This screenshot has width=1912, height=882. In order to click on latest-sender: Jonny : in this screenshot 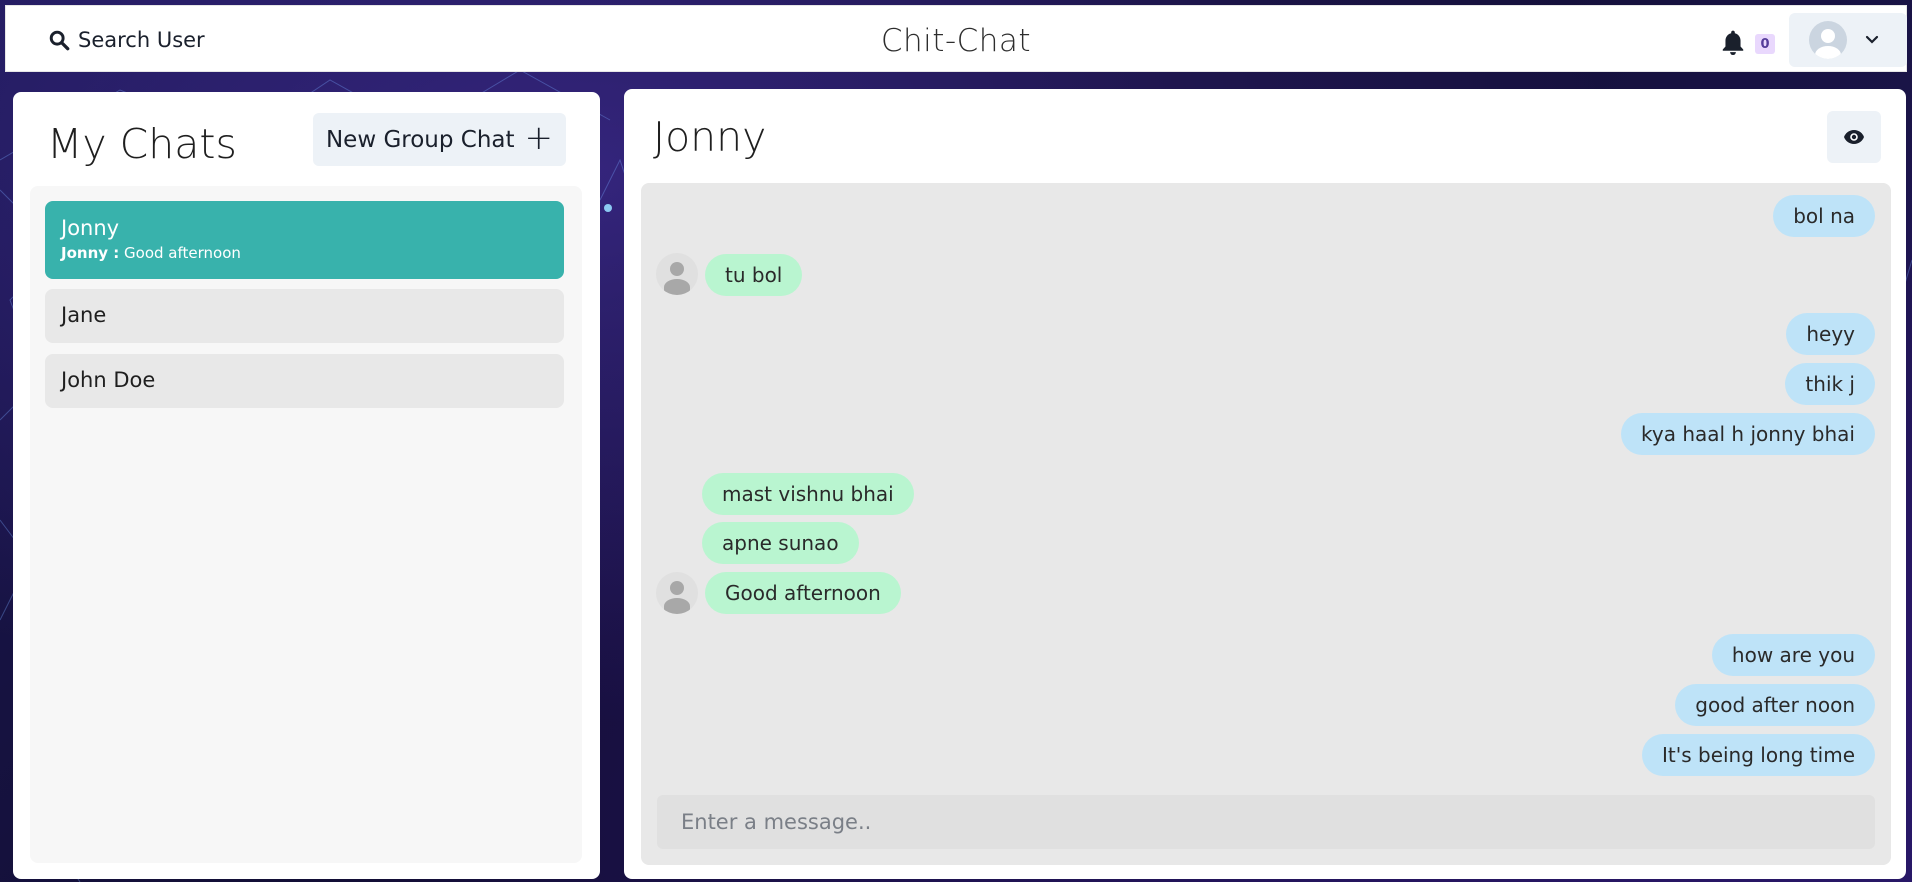, I will do `click(90, 253)`.